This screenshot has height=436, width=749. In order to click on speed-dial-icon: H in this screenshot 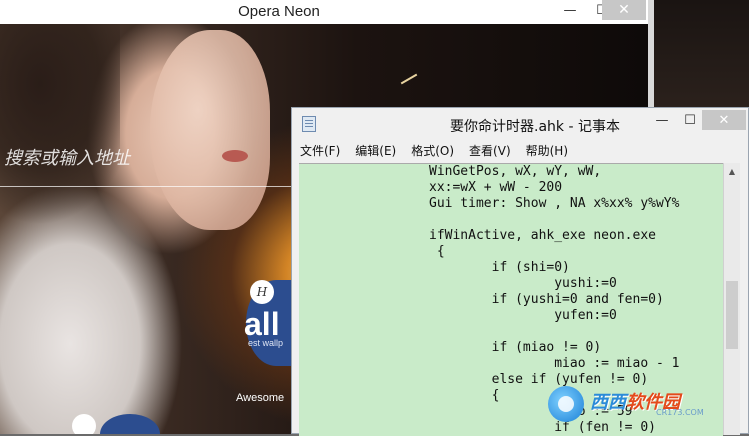, I will do `click(262, 292)`.